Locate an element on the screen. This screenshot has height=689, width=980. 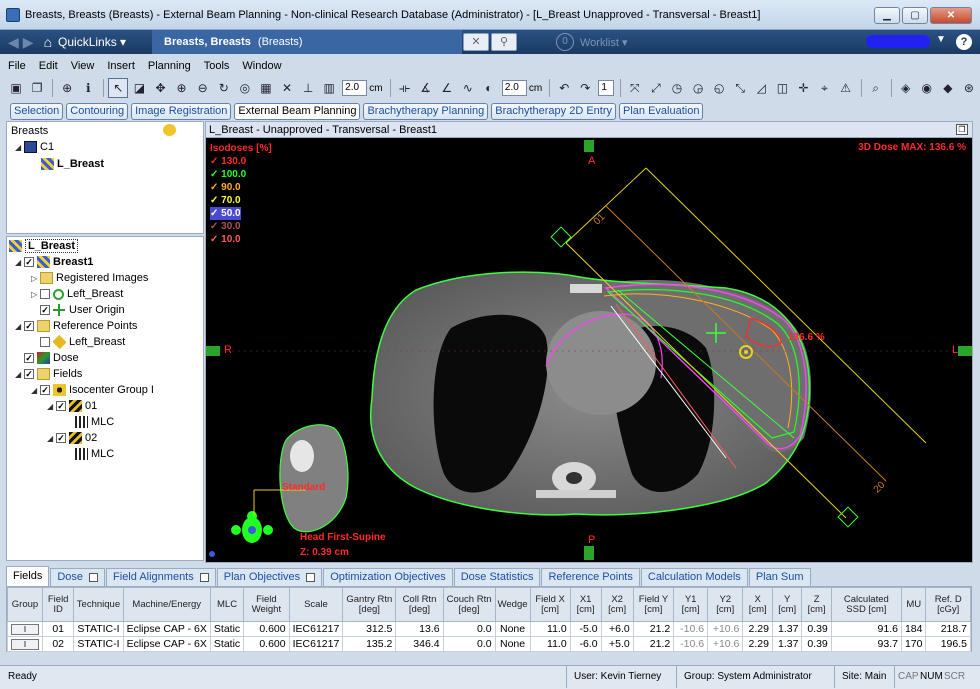
workspace-brachytherapy-planning: Brachytherapy Planning is located at coordinates (426, 111).